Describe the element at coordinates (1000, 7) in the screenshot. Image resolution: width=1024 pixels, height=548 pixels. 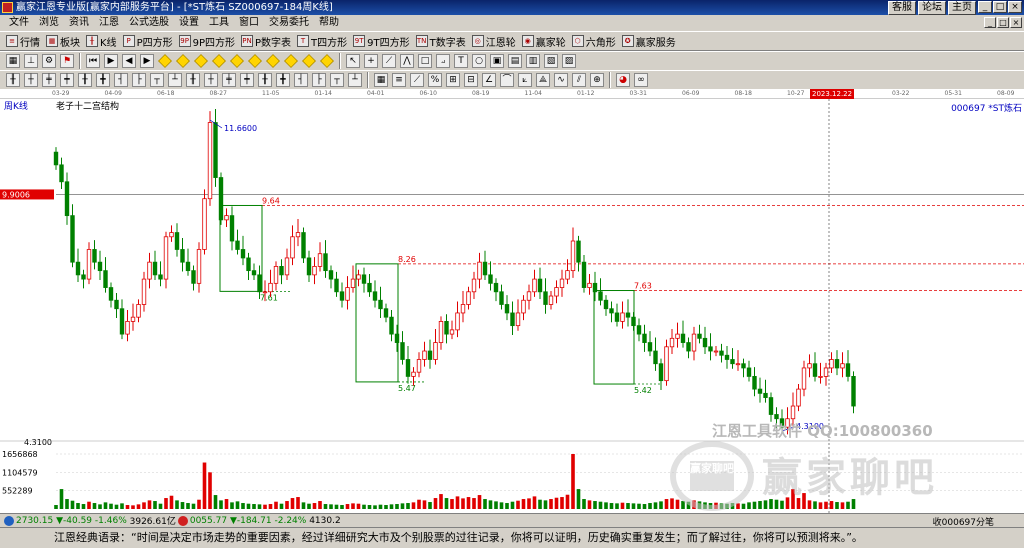
I see `maximize-button: □` at that location.